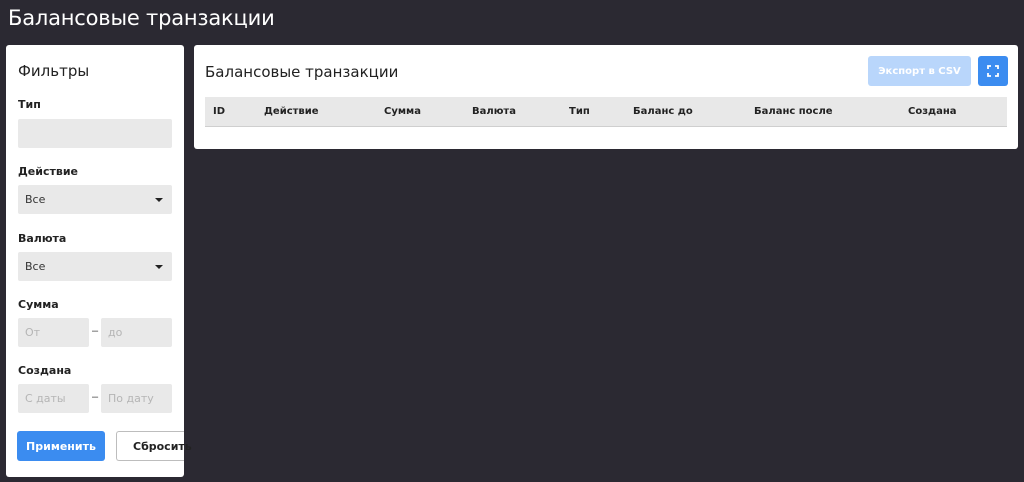 This screenshot has width=1024, height=482. I want to click on type-label: Тип, so click(29, 104).